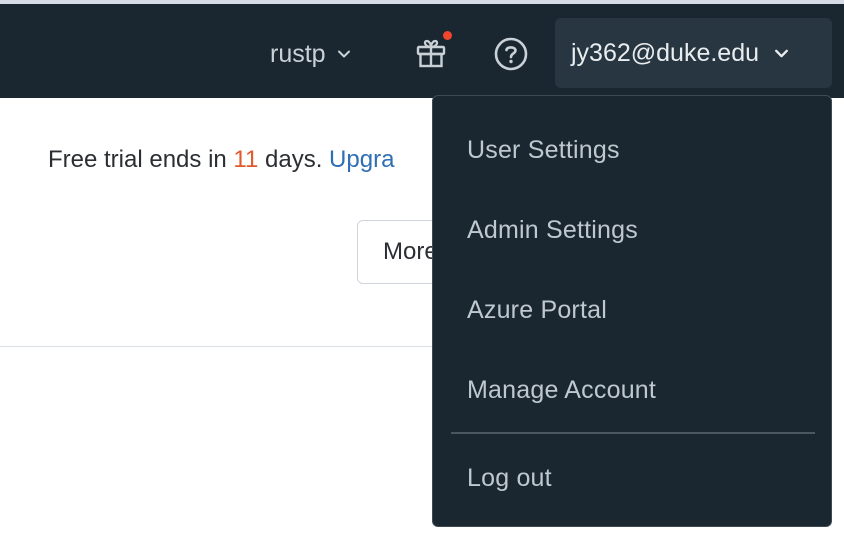 The height and width of the screenshot is (548, 844). What do you see at coordinates (665, 52) in the screenshot?
I see `account-email: jy362@duke.edu` at bounding box center [665, 52].